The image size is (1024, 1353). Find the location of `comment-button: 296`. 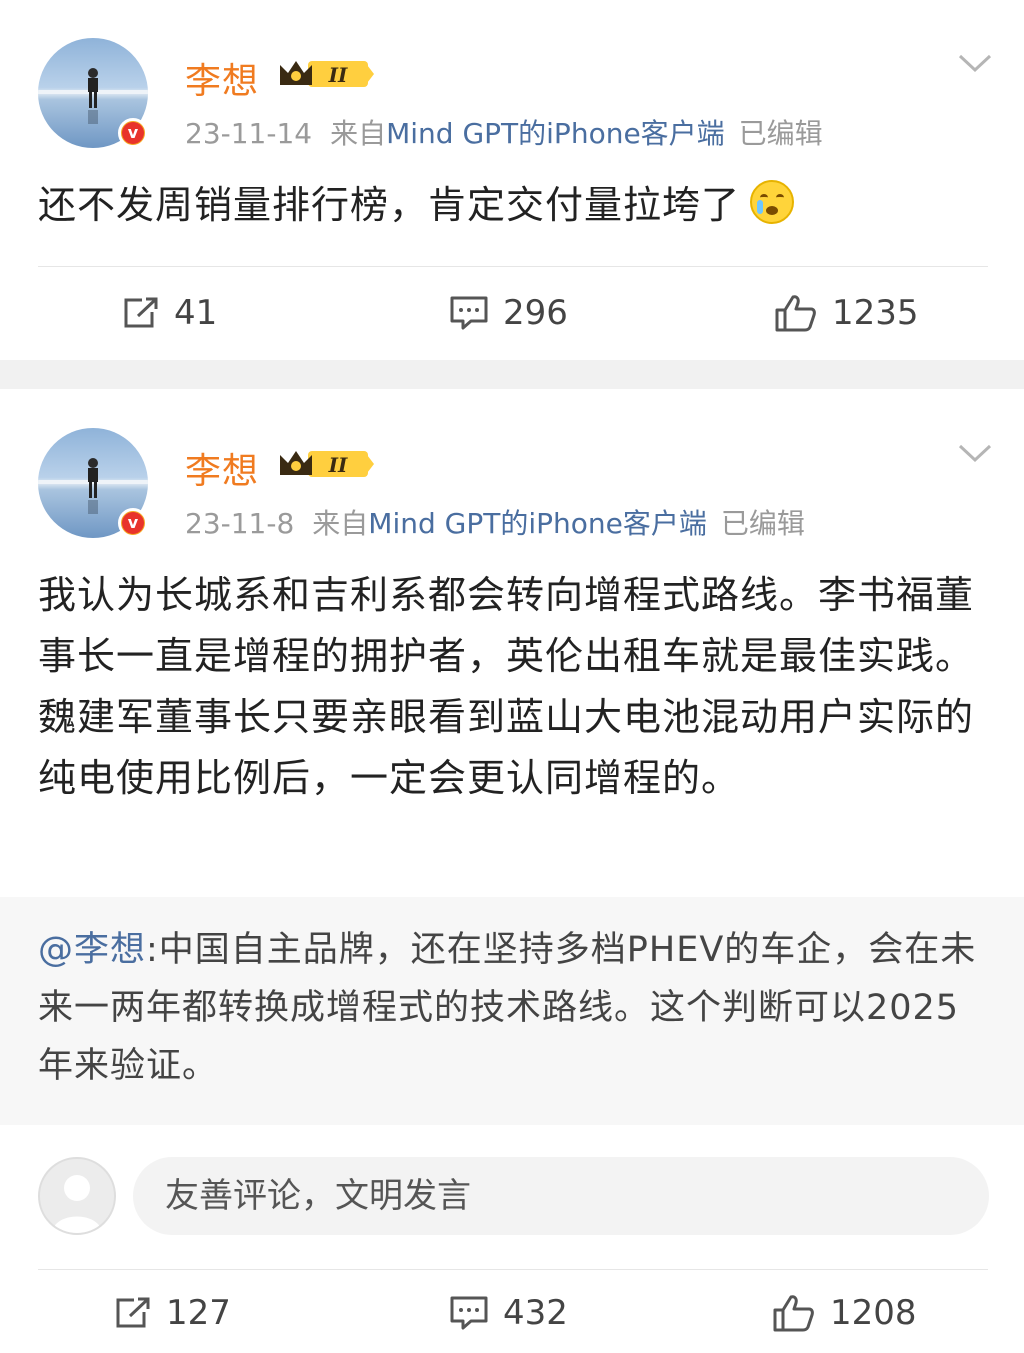

comment-button: 296 is located at coordinates (508, 313).